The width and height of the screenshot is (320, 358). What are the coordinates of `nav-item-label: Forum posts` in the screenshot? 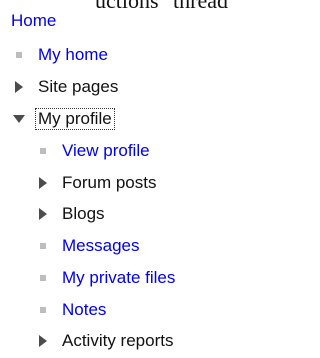 It's located at (109, 183).